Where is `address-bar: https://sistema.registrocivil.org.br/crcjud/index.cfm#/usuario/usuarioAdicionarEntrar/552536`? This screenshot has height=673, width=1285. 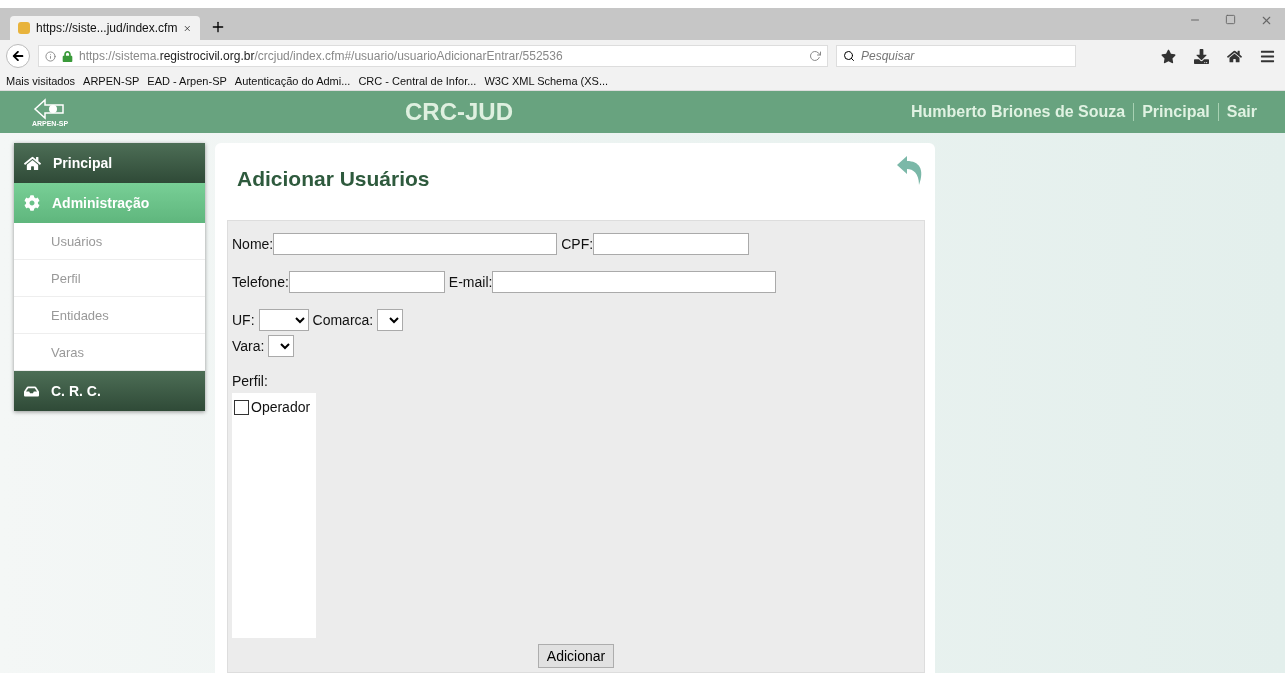 address-bar: https://sistema.registrocivil.org.br/crcjud/index.cfm#/usuario/usuarioAdicionarEntrar/552536 is located at coordinates (433, 56).